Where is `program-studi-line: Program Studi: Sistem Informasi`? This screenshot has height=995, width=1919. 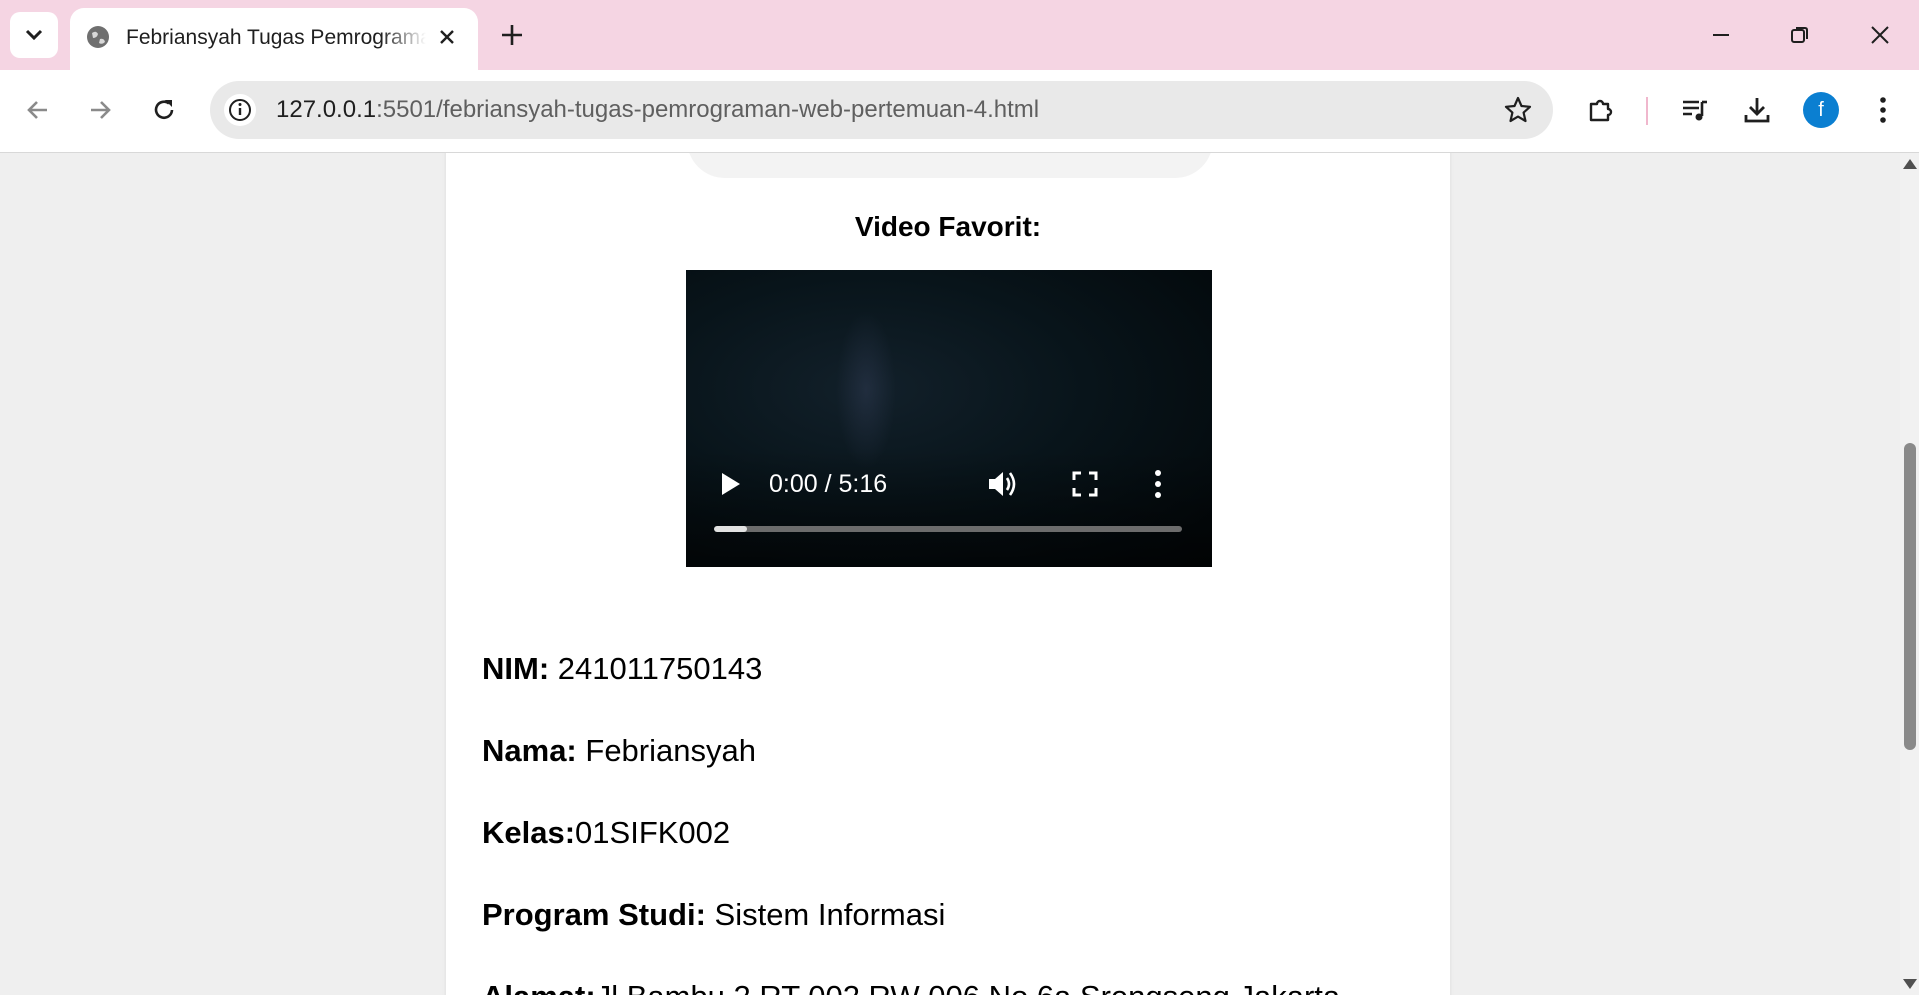
program-studi-line: Program Studi: Sistem Informasi is located at coordinates (713, 915).